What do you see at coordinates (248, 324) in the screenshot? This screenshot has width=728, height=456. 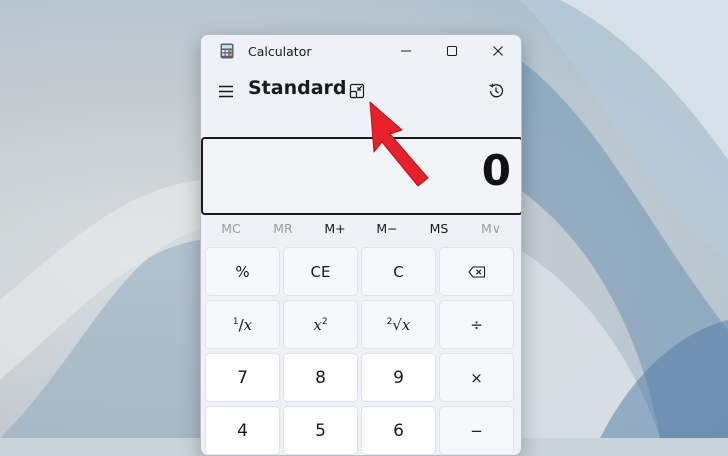 I see `reciprocal-x: x` at bounding box center [248, 324].